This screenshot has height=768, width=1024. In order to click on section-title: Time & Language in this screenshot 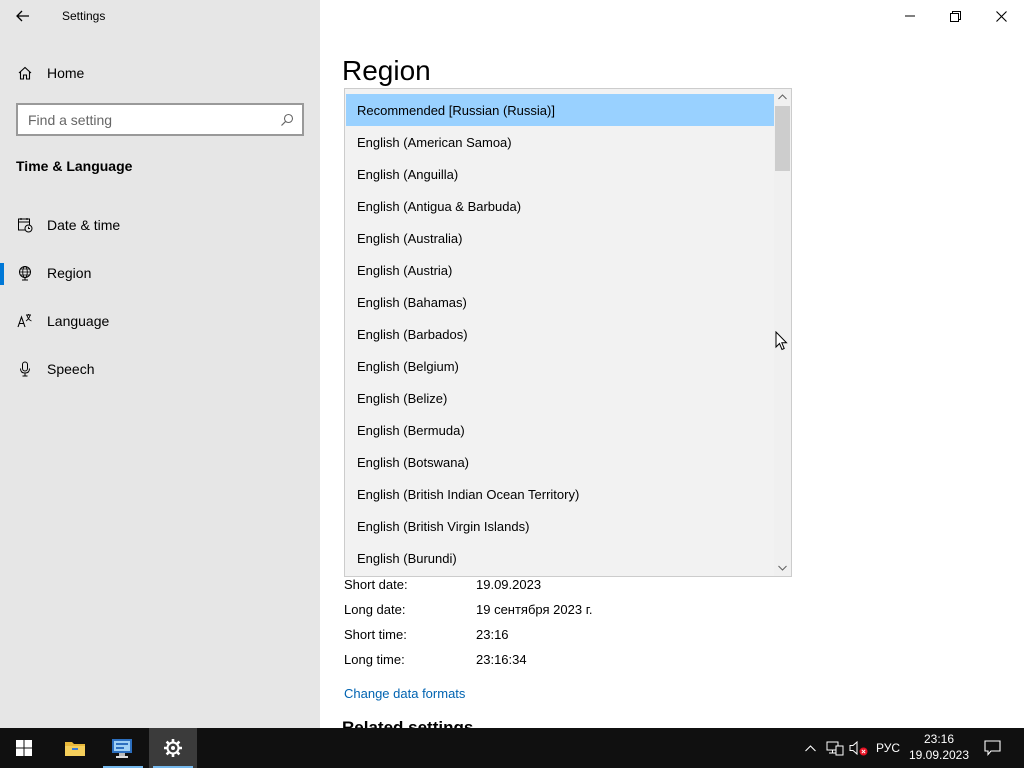, I will do `click(74, 166)`.